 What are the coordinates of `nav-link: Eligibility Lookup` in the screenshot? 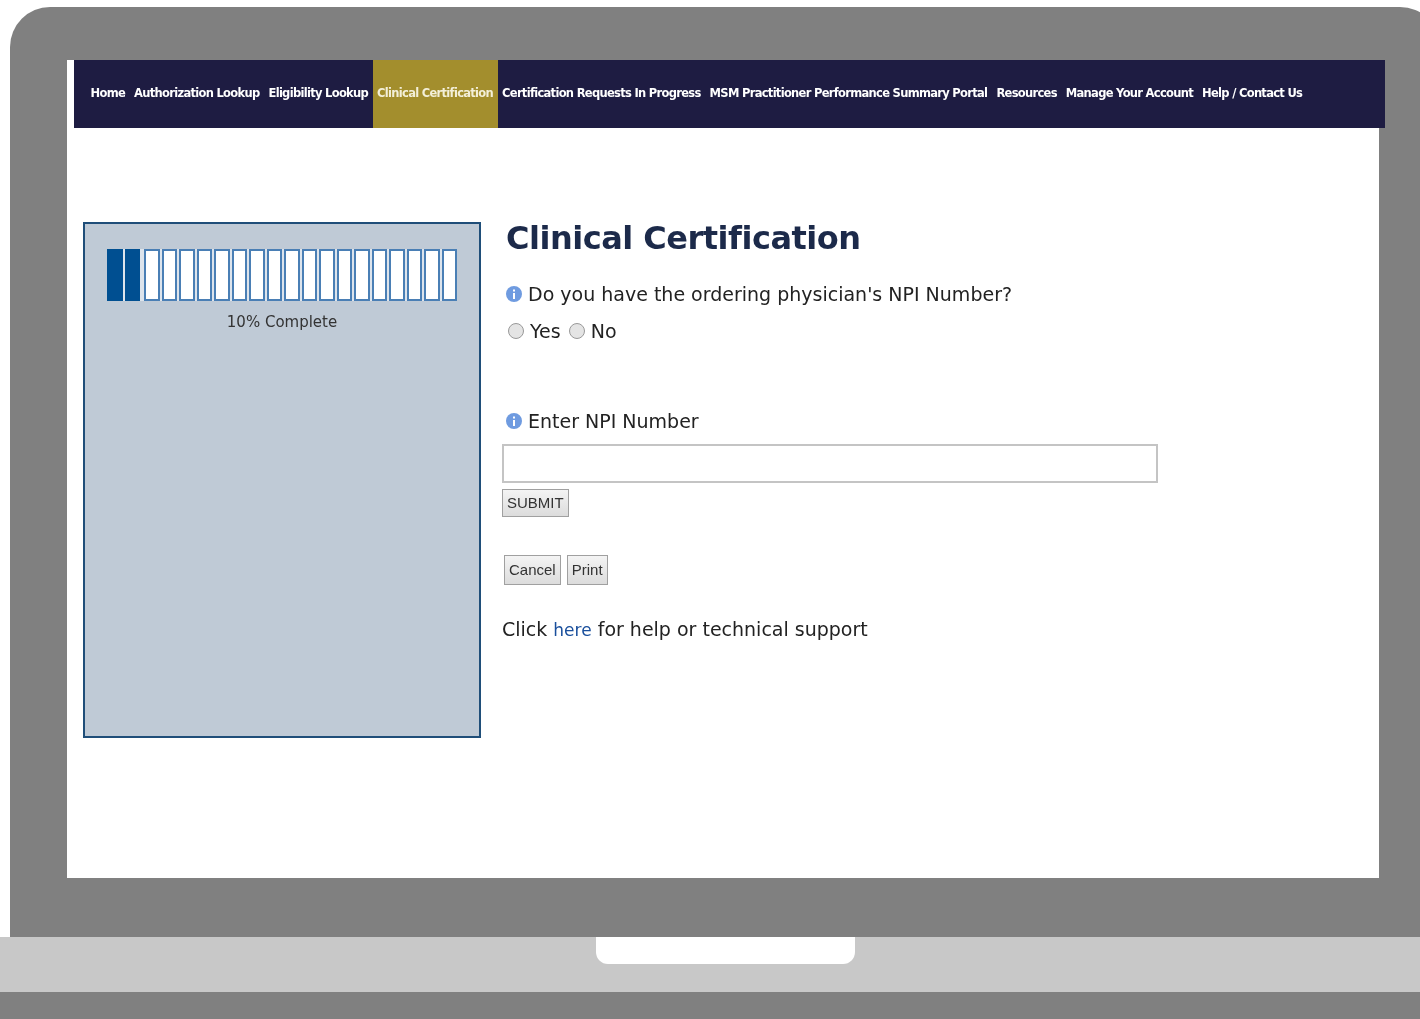 It's located at (318, 94).